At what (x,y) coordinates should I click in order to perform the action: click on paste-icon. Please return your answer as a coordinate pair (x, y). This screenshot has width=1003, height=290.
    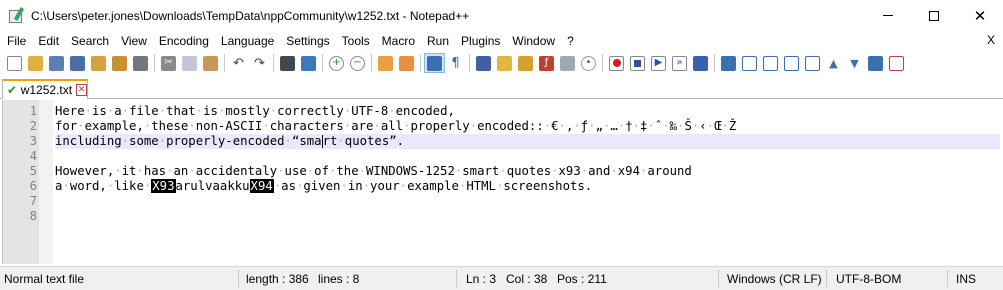
    Looking at the image, I should click on (210, 63).